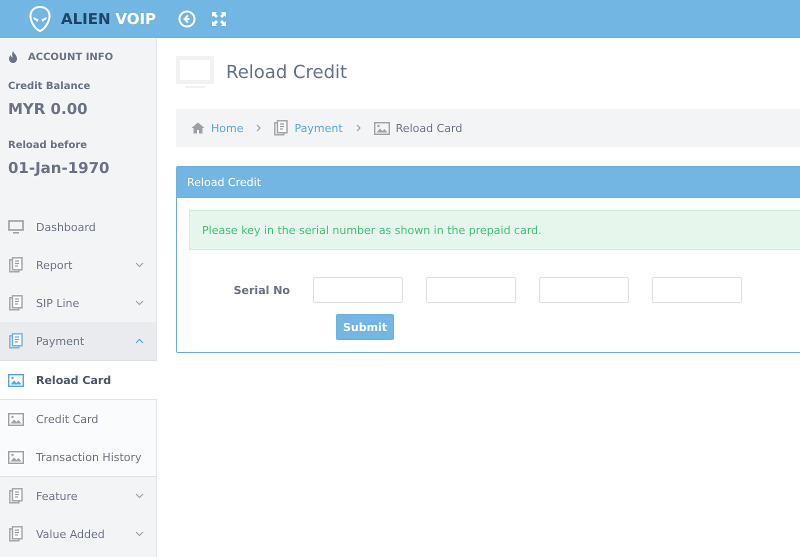 The width and height of the screenshot is (800, 557). I want to click on section-title: ACCOUNT INFO, so click(71, 57).